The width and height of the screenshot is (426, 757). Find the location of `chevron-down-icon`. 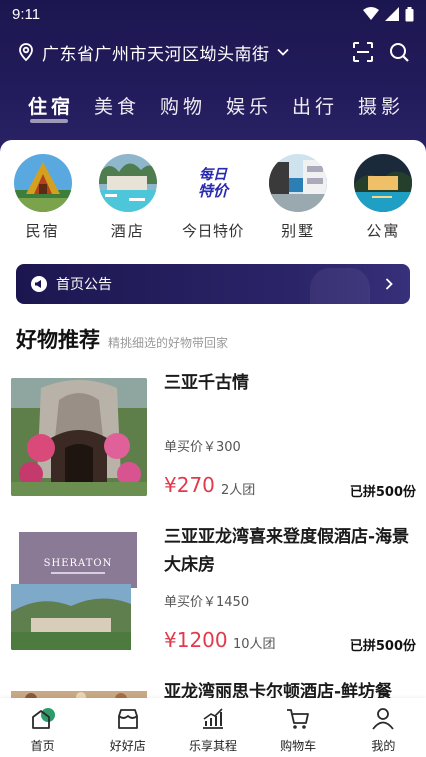

chevron-down-icon is located at coordinates (283, 52).